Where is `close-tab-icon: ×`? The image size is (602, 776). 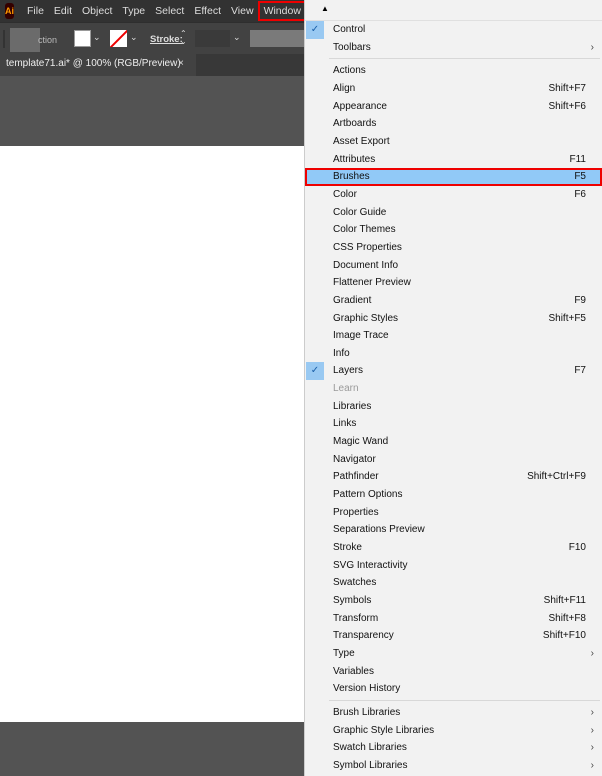 close-tab-icon: × is located at coordinates (181, 64).